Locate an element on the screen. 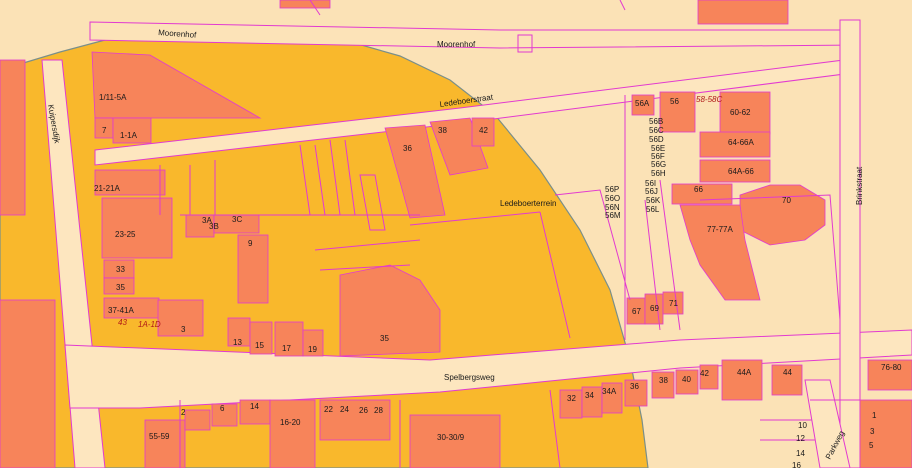 This screenshot has height=468, width=912. house-number: 56D is located at coordinates (656, 139).